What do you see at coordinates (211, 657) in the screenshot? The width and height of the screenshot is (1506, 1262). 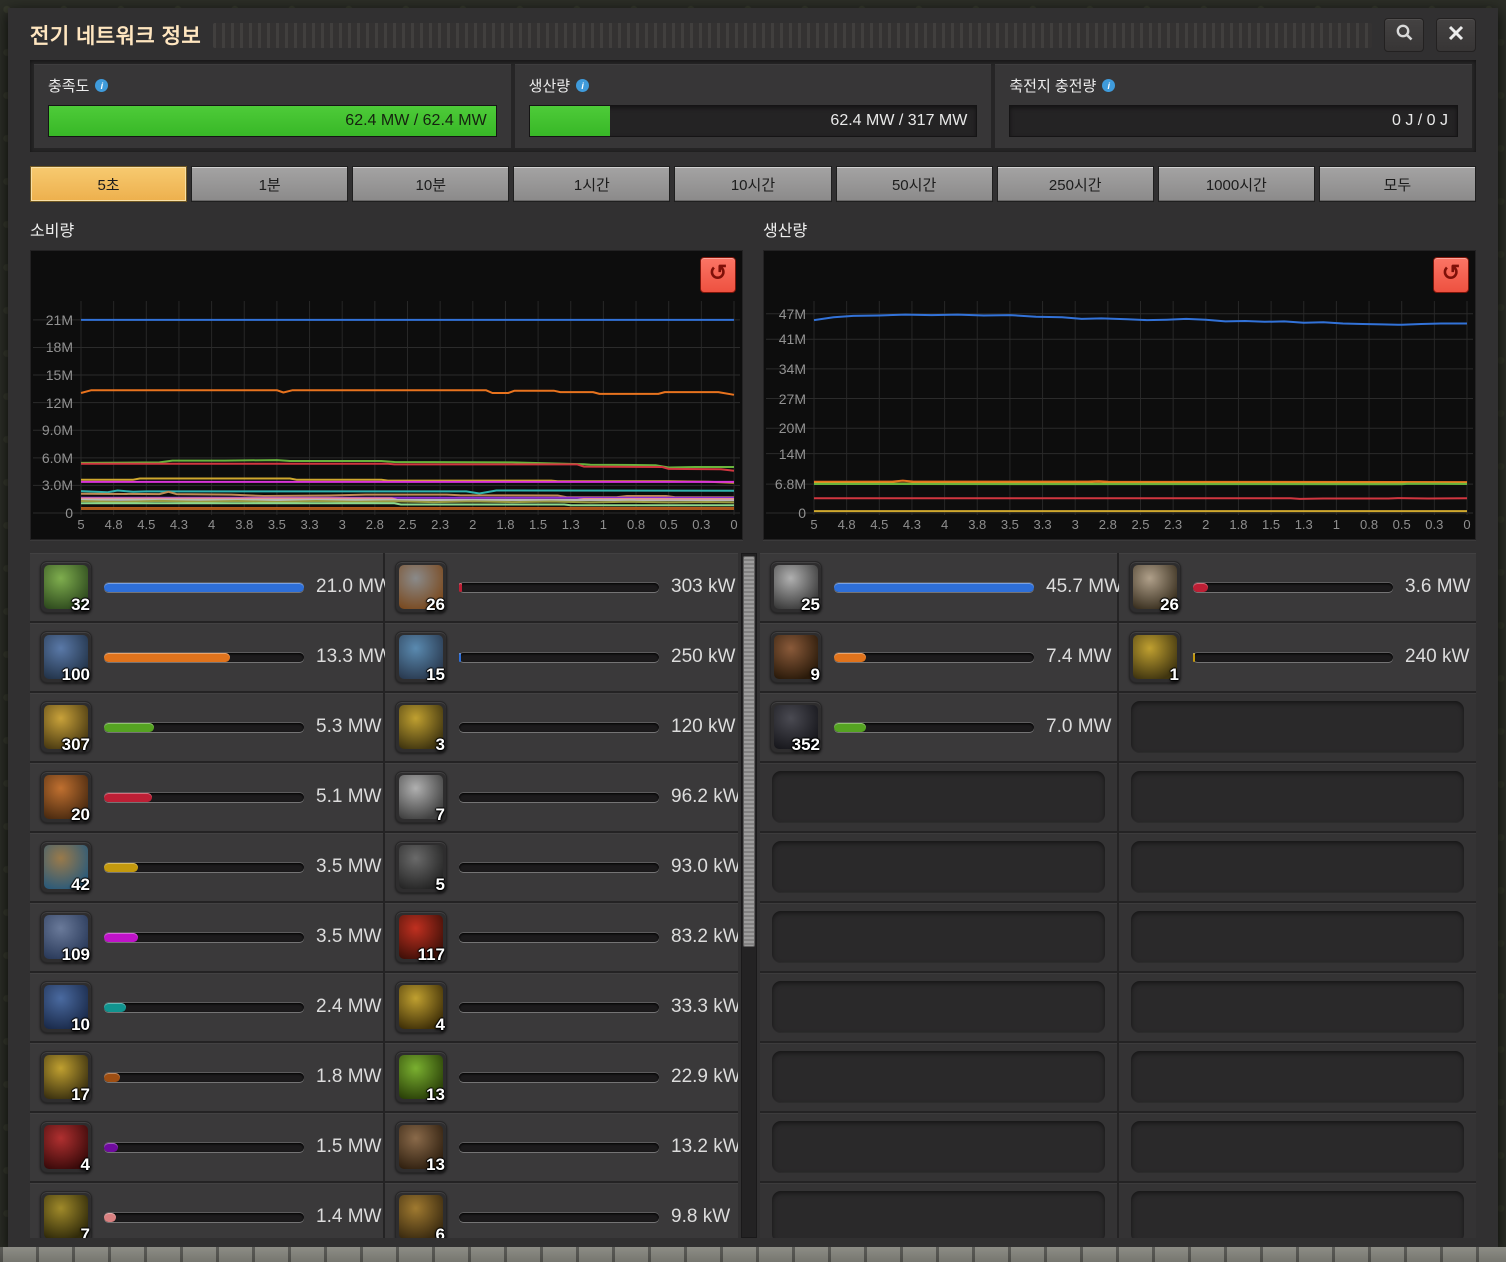 I see `consumer-row: 100 13.3 MW` at bounding box center [211, 657].